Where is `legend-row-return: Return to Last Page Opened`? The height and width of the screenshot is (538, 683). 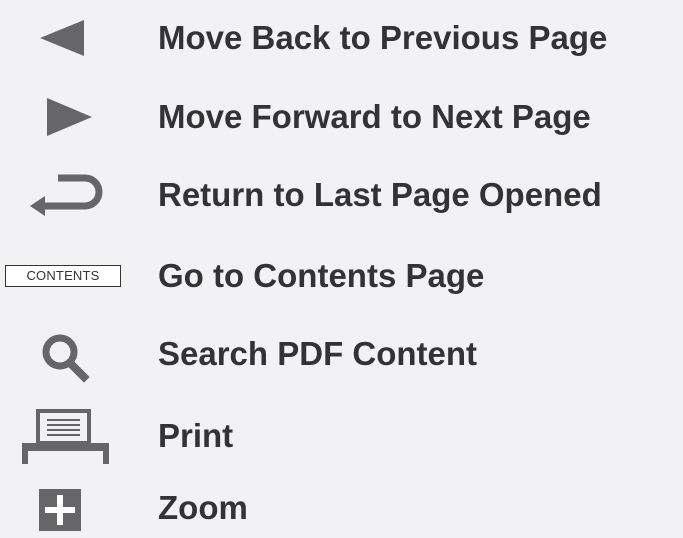 legend-row-return: Return to Last Page Opened is located at coordinates (341, 195).